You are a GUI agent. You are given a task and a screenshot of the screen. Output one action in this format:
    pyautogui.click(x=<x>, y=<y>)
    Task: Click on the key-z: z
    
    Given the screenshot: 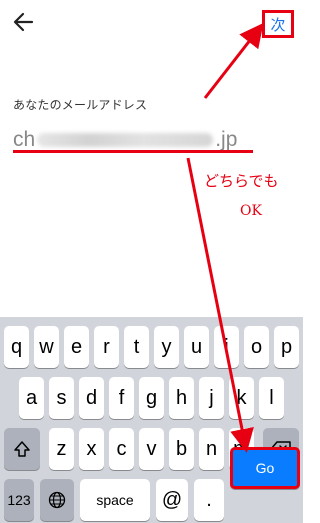 What is the action you would take?
    pyautogui.click(x=61, y=449)
    